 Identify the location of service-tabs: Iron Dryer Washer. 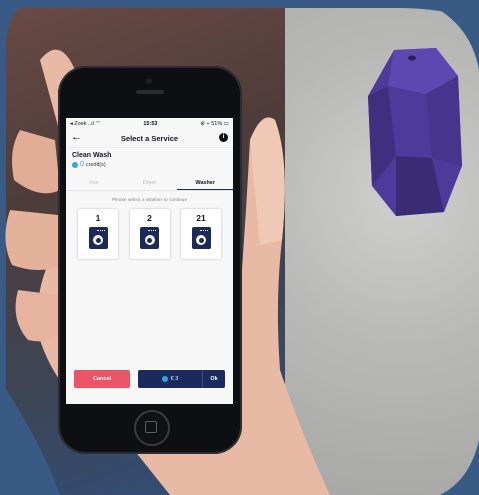
(149, 183).